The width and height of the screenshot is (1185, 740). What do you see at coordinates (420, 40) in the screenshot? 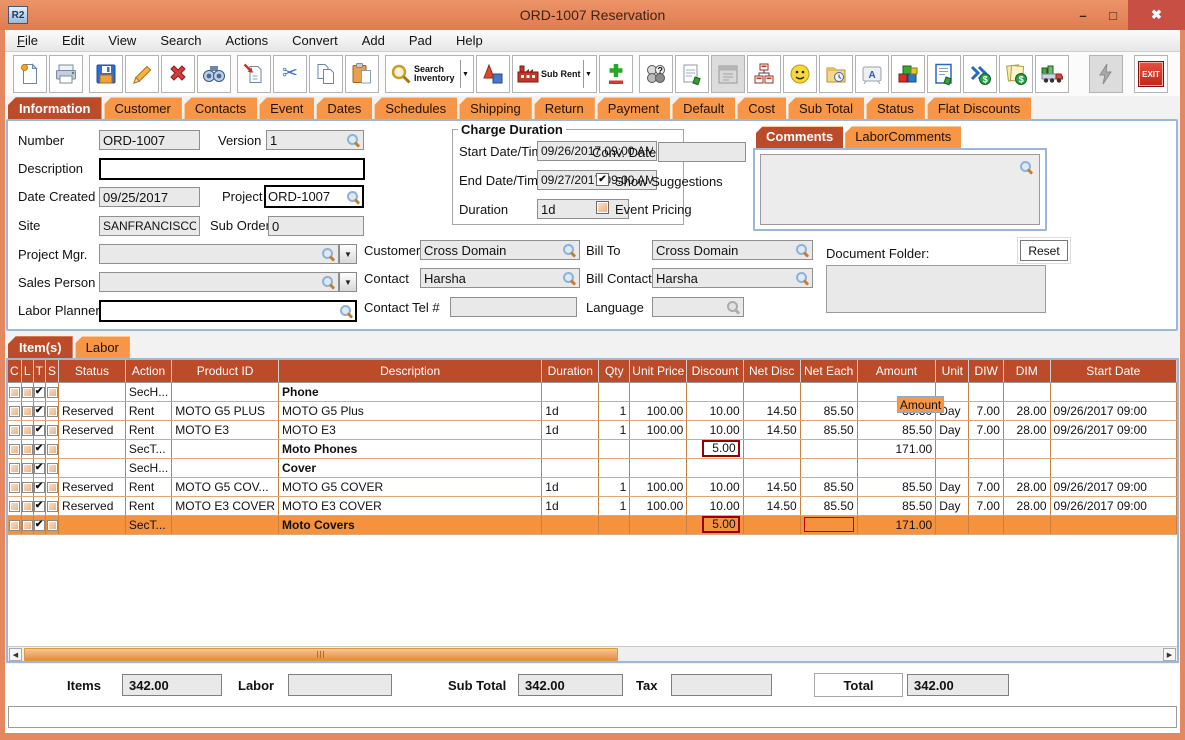
I see `menu-pad: Pad` at bounding box center [420, 40].